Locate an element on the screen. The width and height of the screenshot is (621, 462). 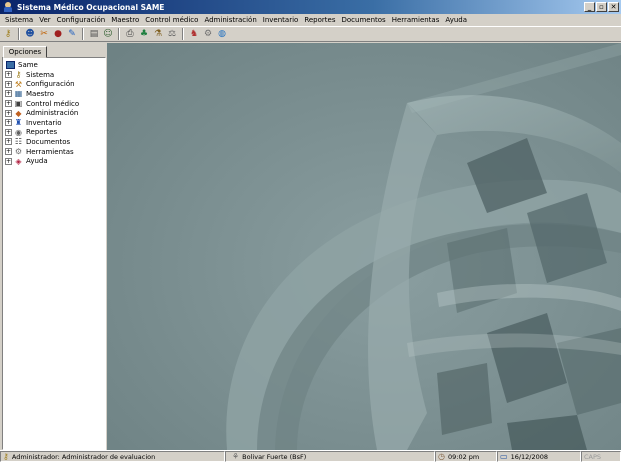
tree-item-label: Herramientas is located at coordinates (50, 151).